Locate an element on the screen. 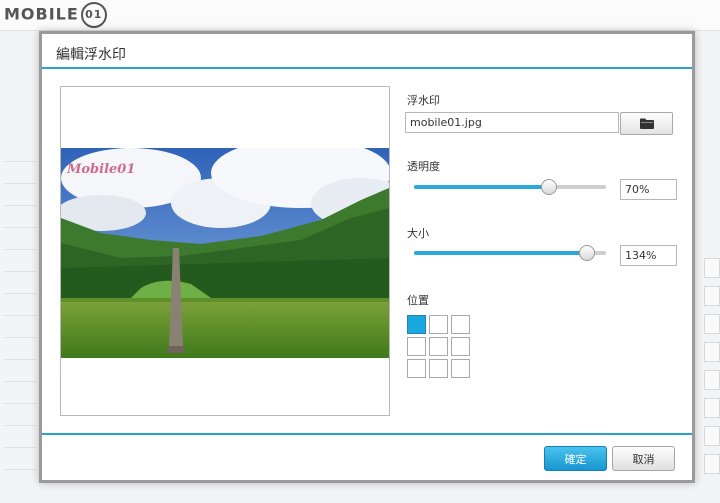  size-slider is located at coordinates (510, 253).